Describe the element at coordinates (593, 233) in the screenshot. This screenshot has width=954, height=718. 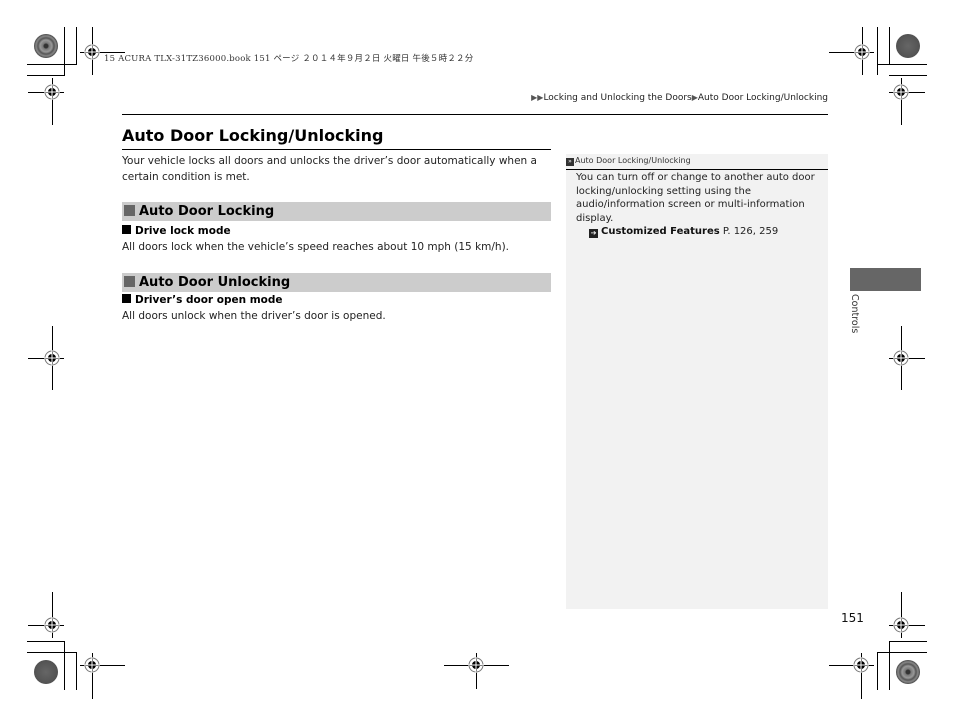
I see `reference-arrow-icon: ➔` at that location.